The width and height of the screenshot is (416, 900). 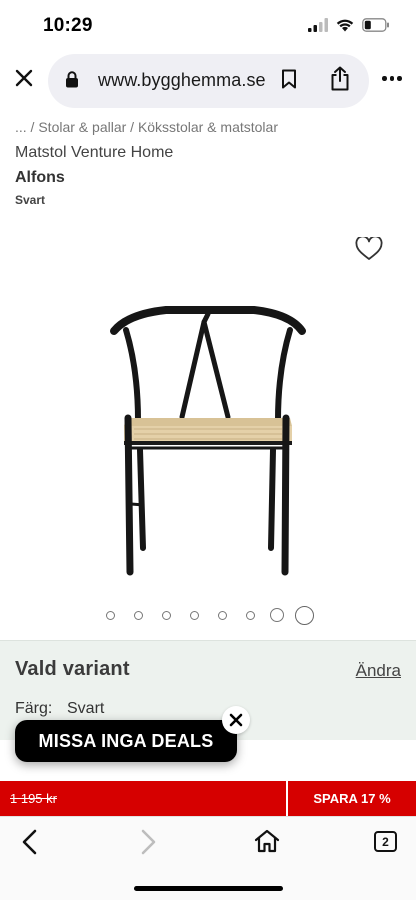 I want to click on save-badge: SPARA 17 %, so click(x=352, y=798).